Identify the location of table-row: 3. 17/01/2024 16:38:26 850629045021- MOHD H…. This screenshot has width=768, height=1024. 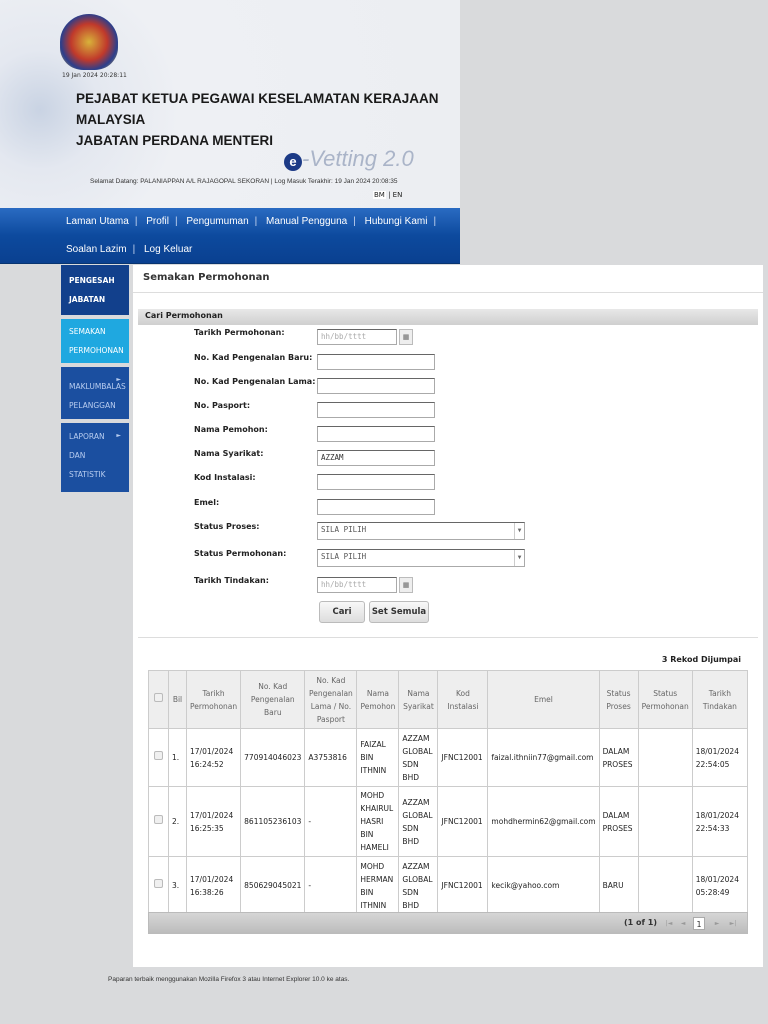
(448, 885).